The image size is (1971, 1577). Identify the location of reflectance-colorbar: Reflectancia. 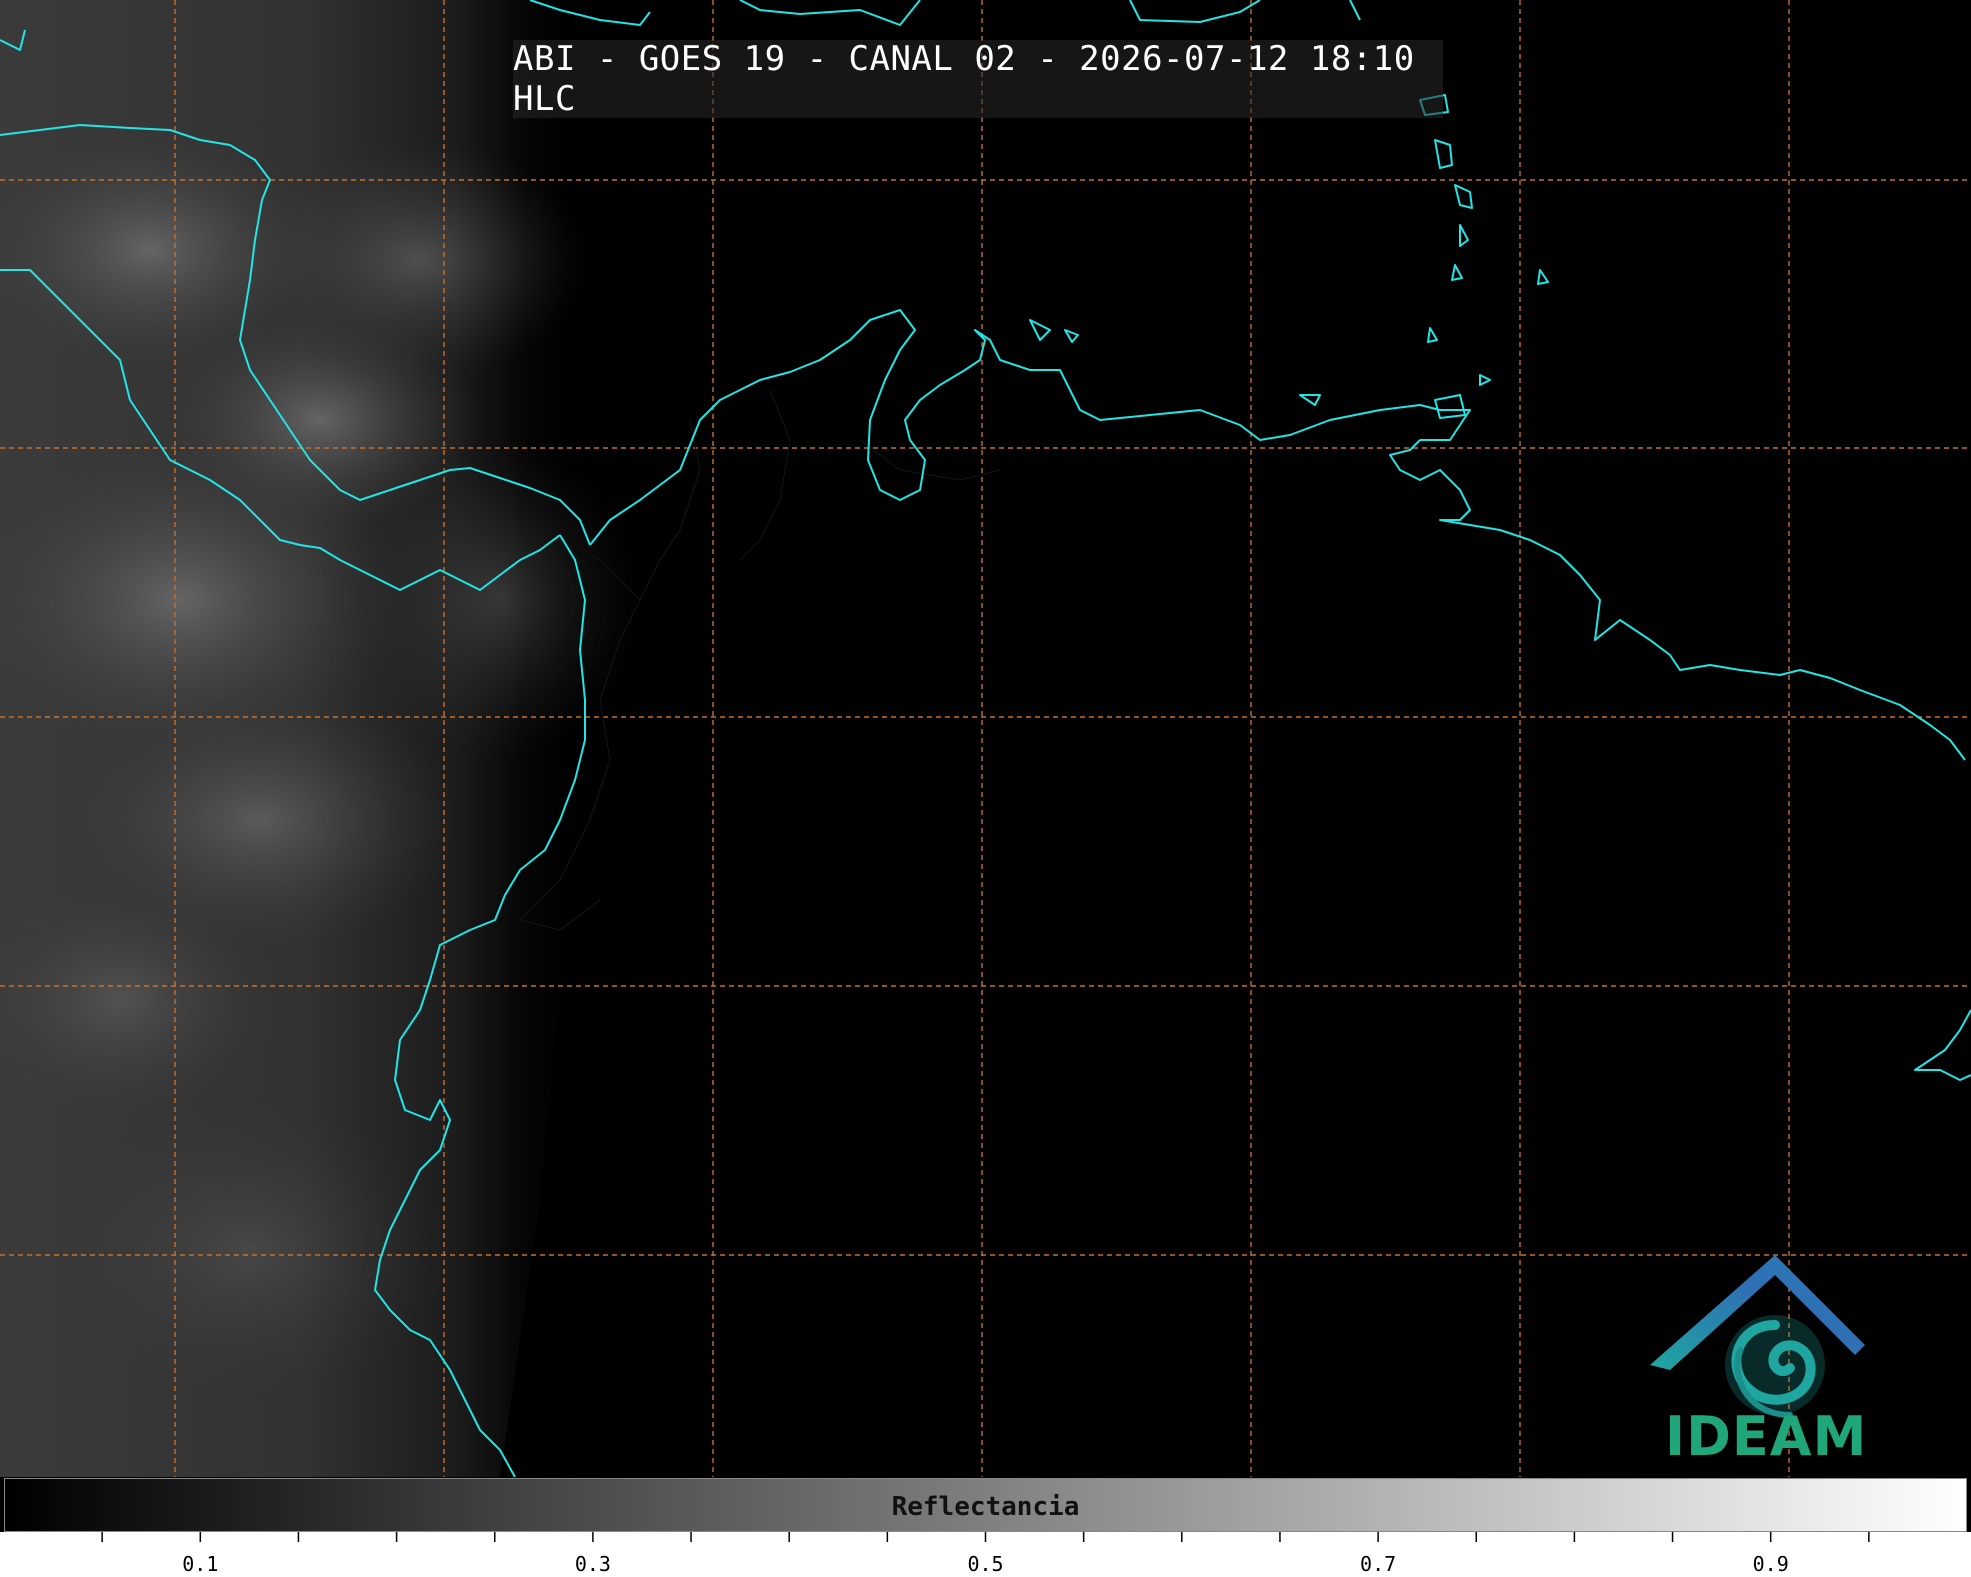
(985, 1505).